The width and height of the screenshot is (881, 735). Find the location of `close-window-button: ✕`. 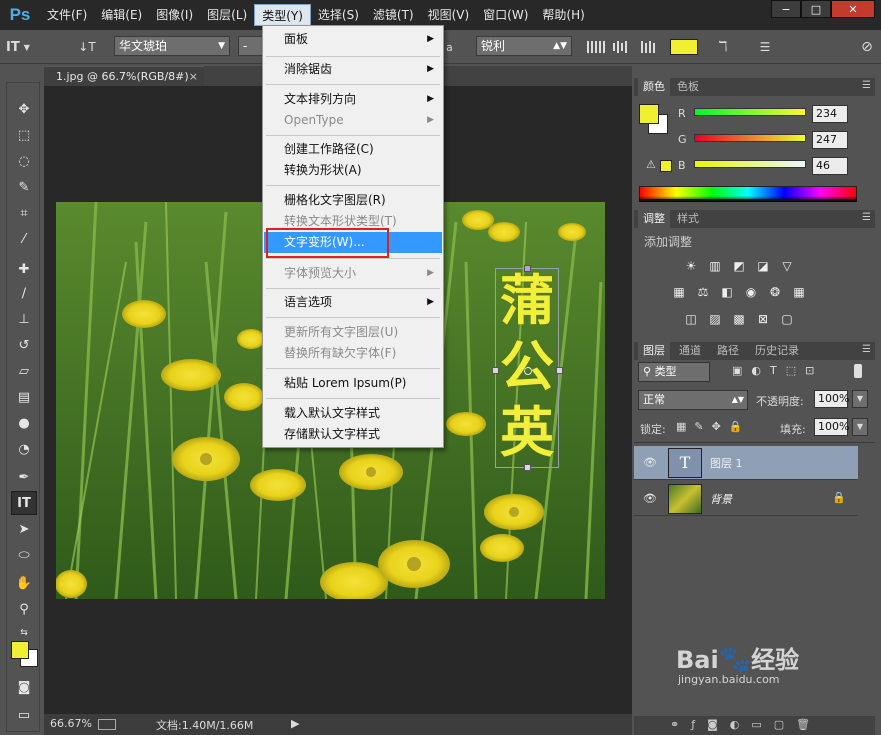

close-window-button: ✕ is located at coordinates (853, 9).